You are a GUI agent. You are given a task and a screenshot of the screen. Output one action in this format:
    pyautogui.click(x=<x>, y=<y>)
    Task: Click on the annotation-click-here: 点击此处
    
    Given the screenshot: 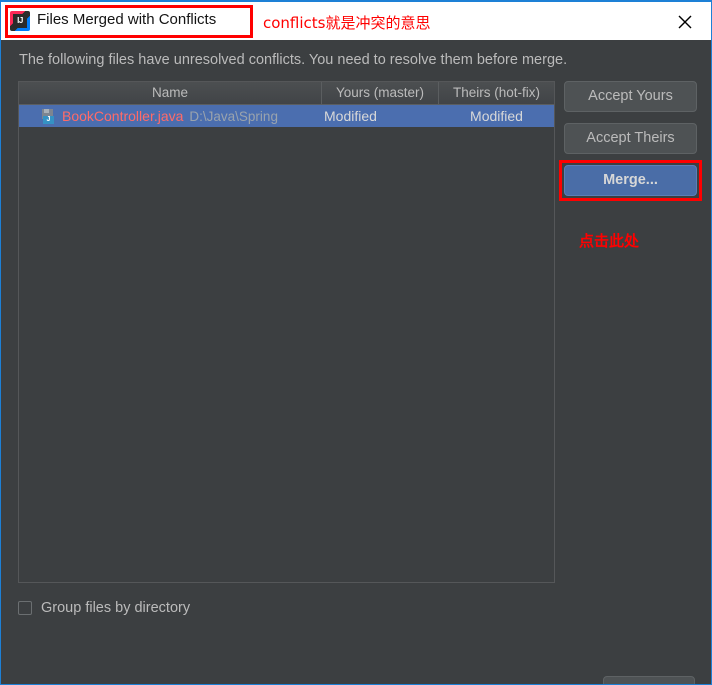 What is the action you would take?
    pyautogui.click(x=609, y=241)
    